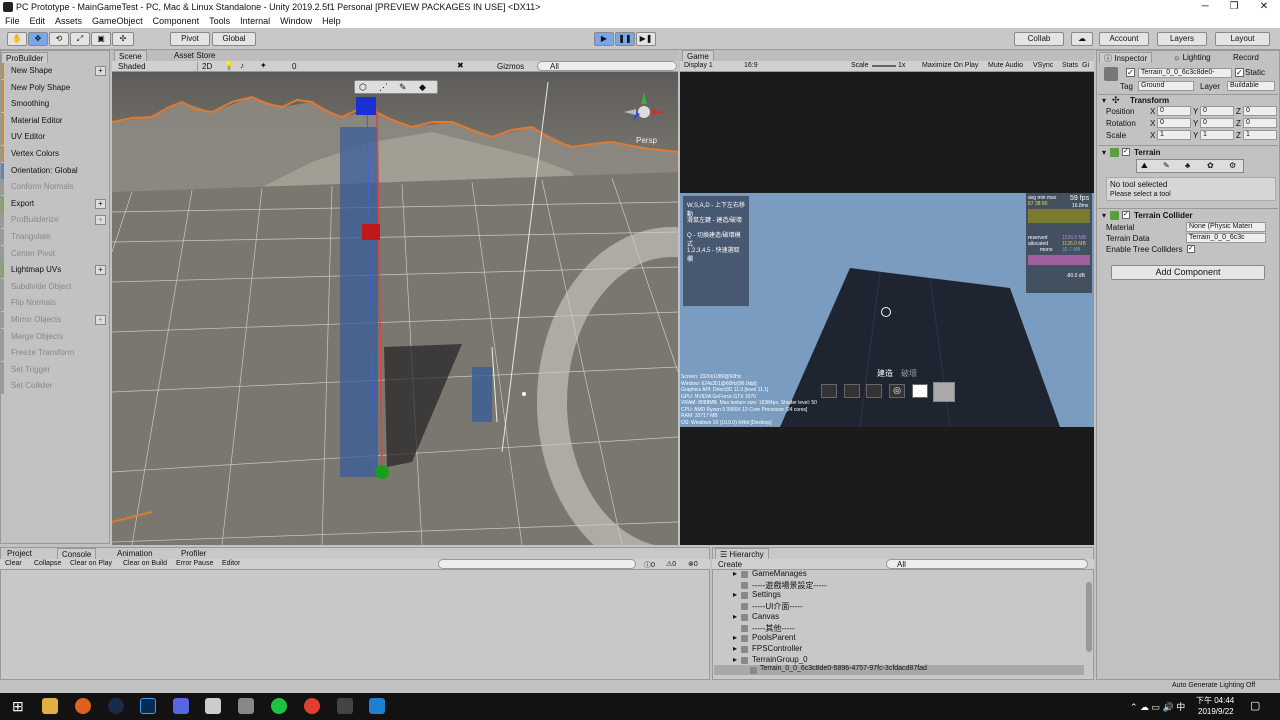  Describe the element at coordinates (1182, 39) in the screenshot. I see `layers-dropdown: Layers` at that location.